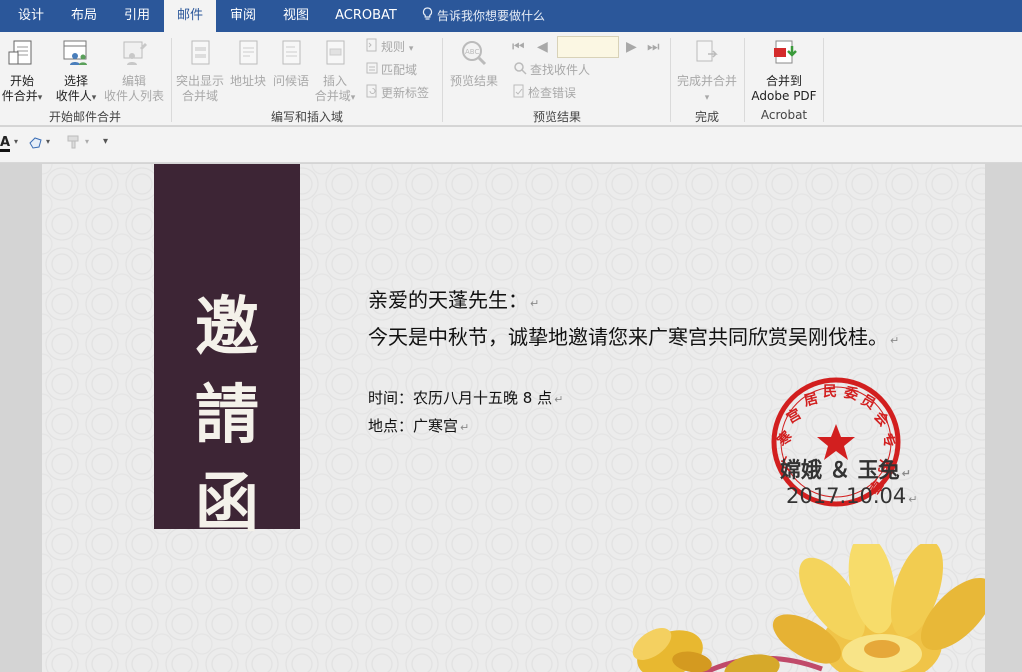 Image resolution: width=1022 pixels, height=672 pixels. I want to click on tell-me-search: 告诉我你想要做什么, so click(483, 16).